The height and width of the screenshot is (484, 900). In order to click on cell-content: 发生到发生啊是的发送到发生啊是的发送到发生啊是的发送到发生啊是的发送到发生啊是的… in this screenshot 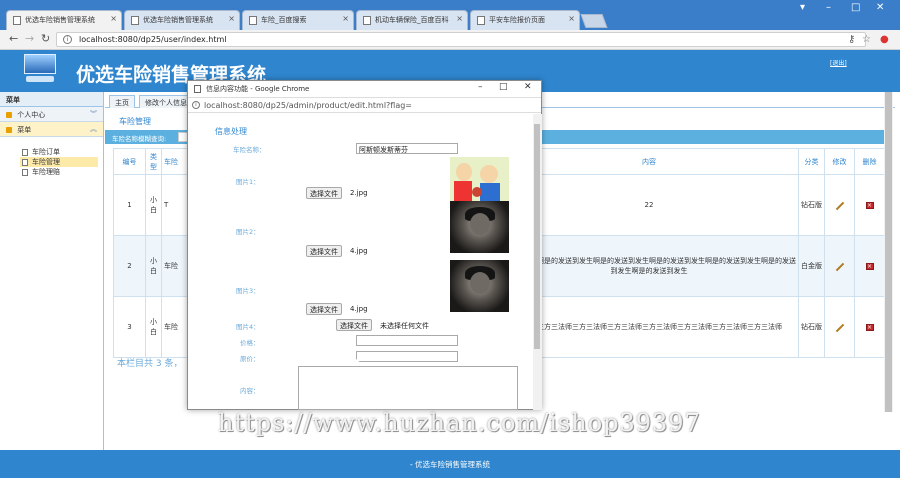, I will do `click(649, 266)`.